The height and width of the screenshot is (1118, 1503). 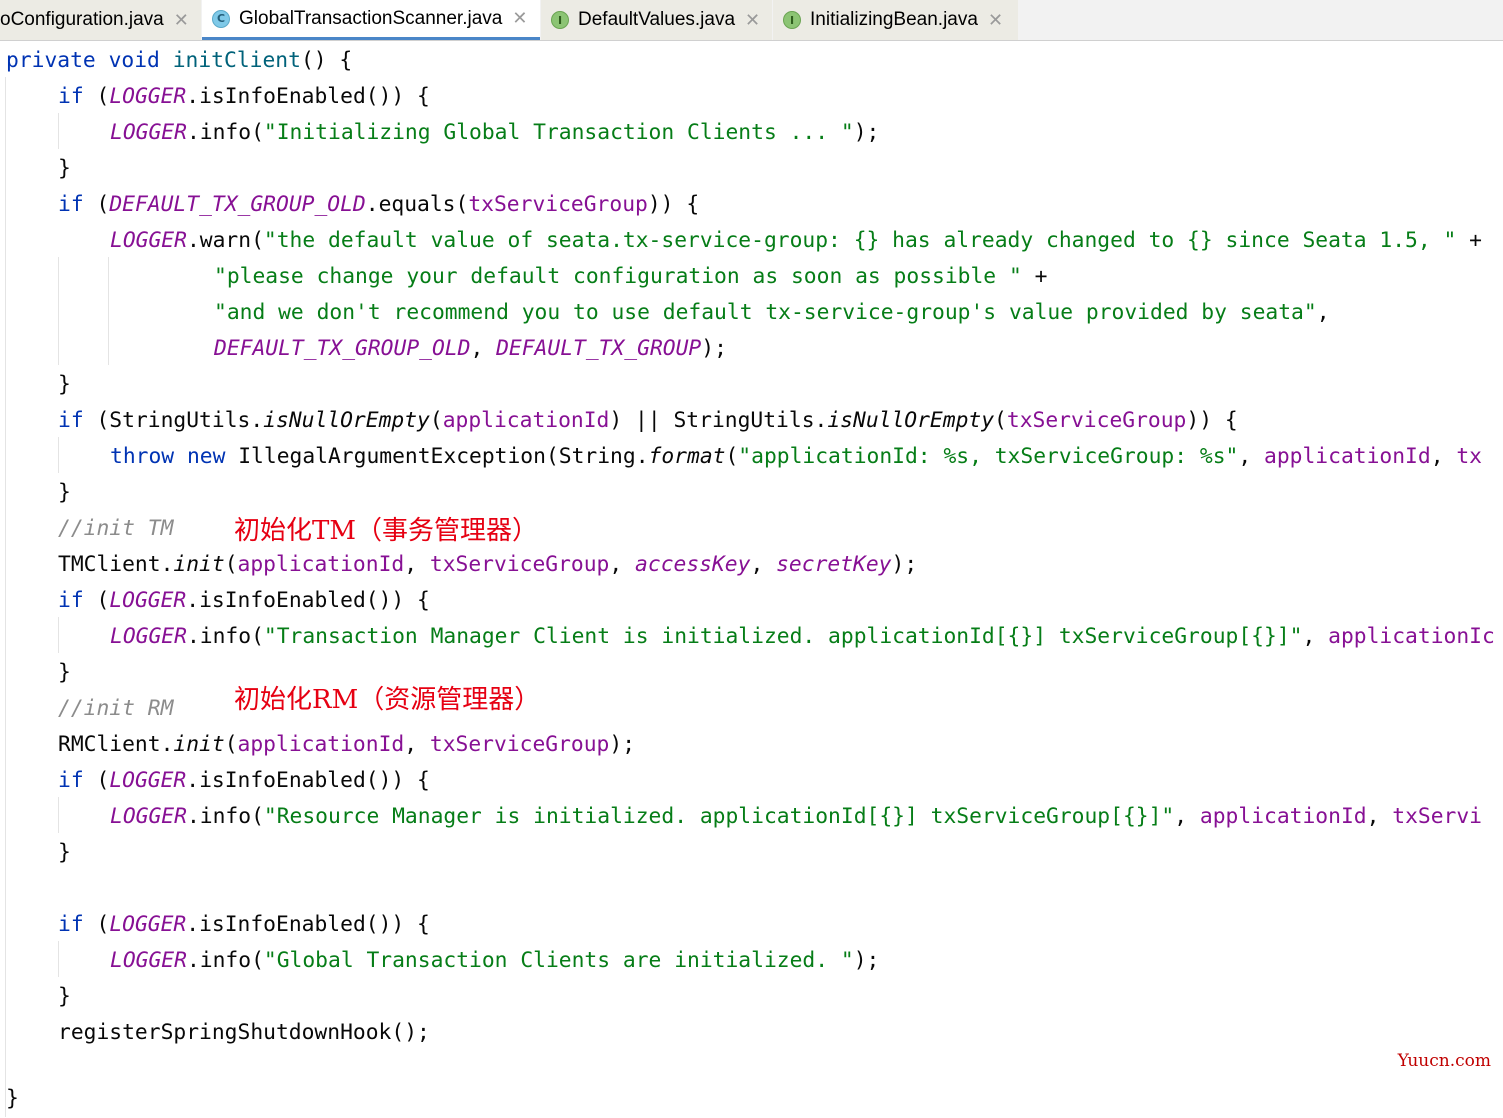 I want to click on tab-default-values: I DefaultValues.java ✕, so click(x=656, y=20).